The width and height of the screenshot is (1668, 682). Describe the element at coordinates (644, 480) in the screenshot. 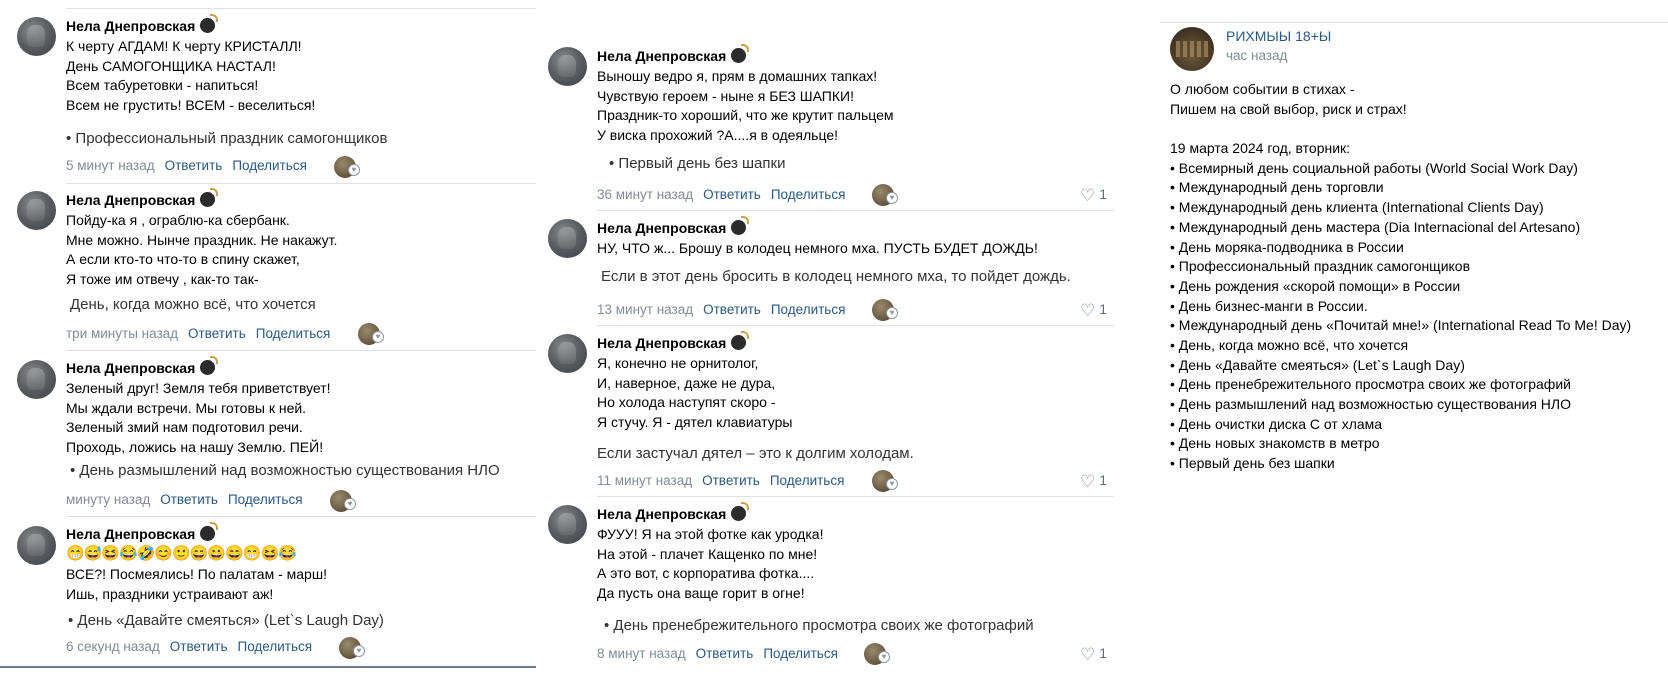

I see `comment-time: 11 минут назад` at that location.